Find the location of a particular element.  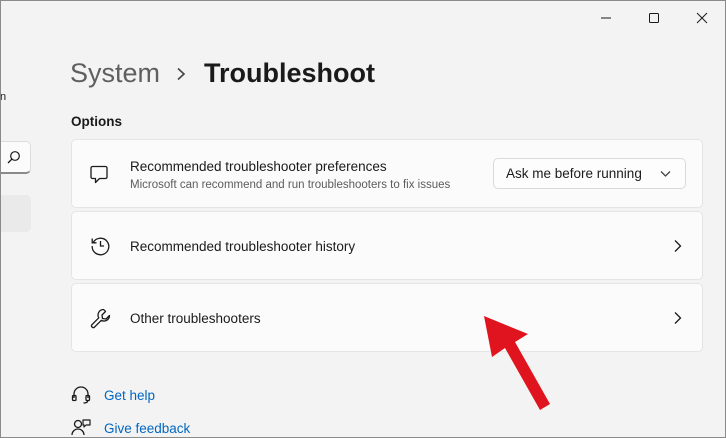

nav-search-box is located at coordinates (15, 157).